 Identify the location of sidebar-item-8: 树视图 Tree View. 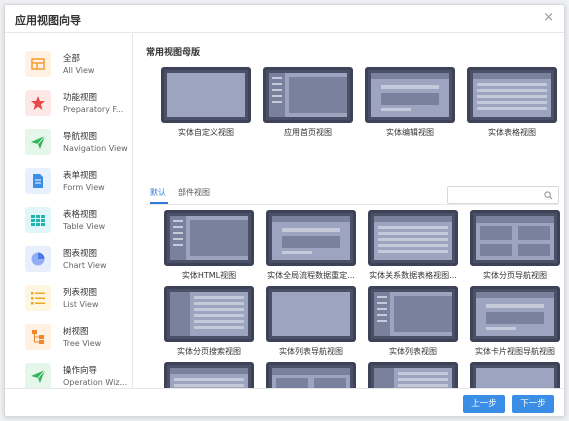
(78, 339).